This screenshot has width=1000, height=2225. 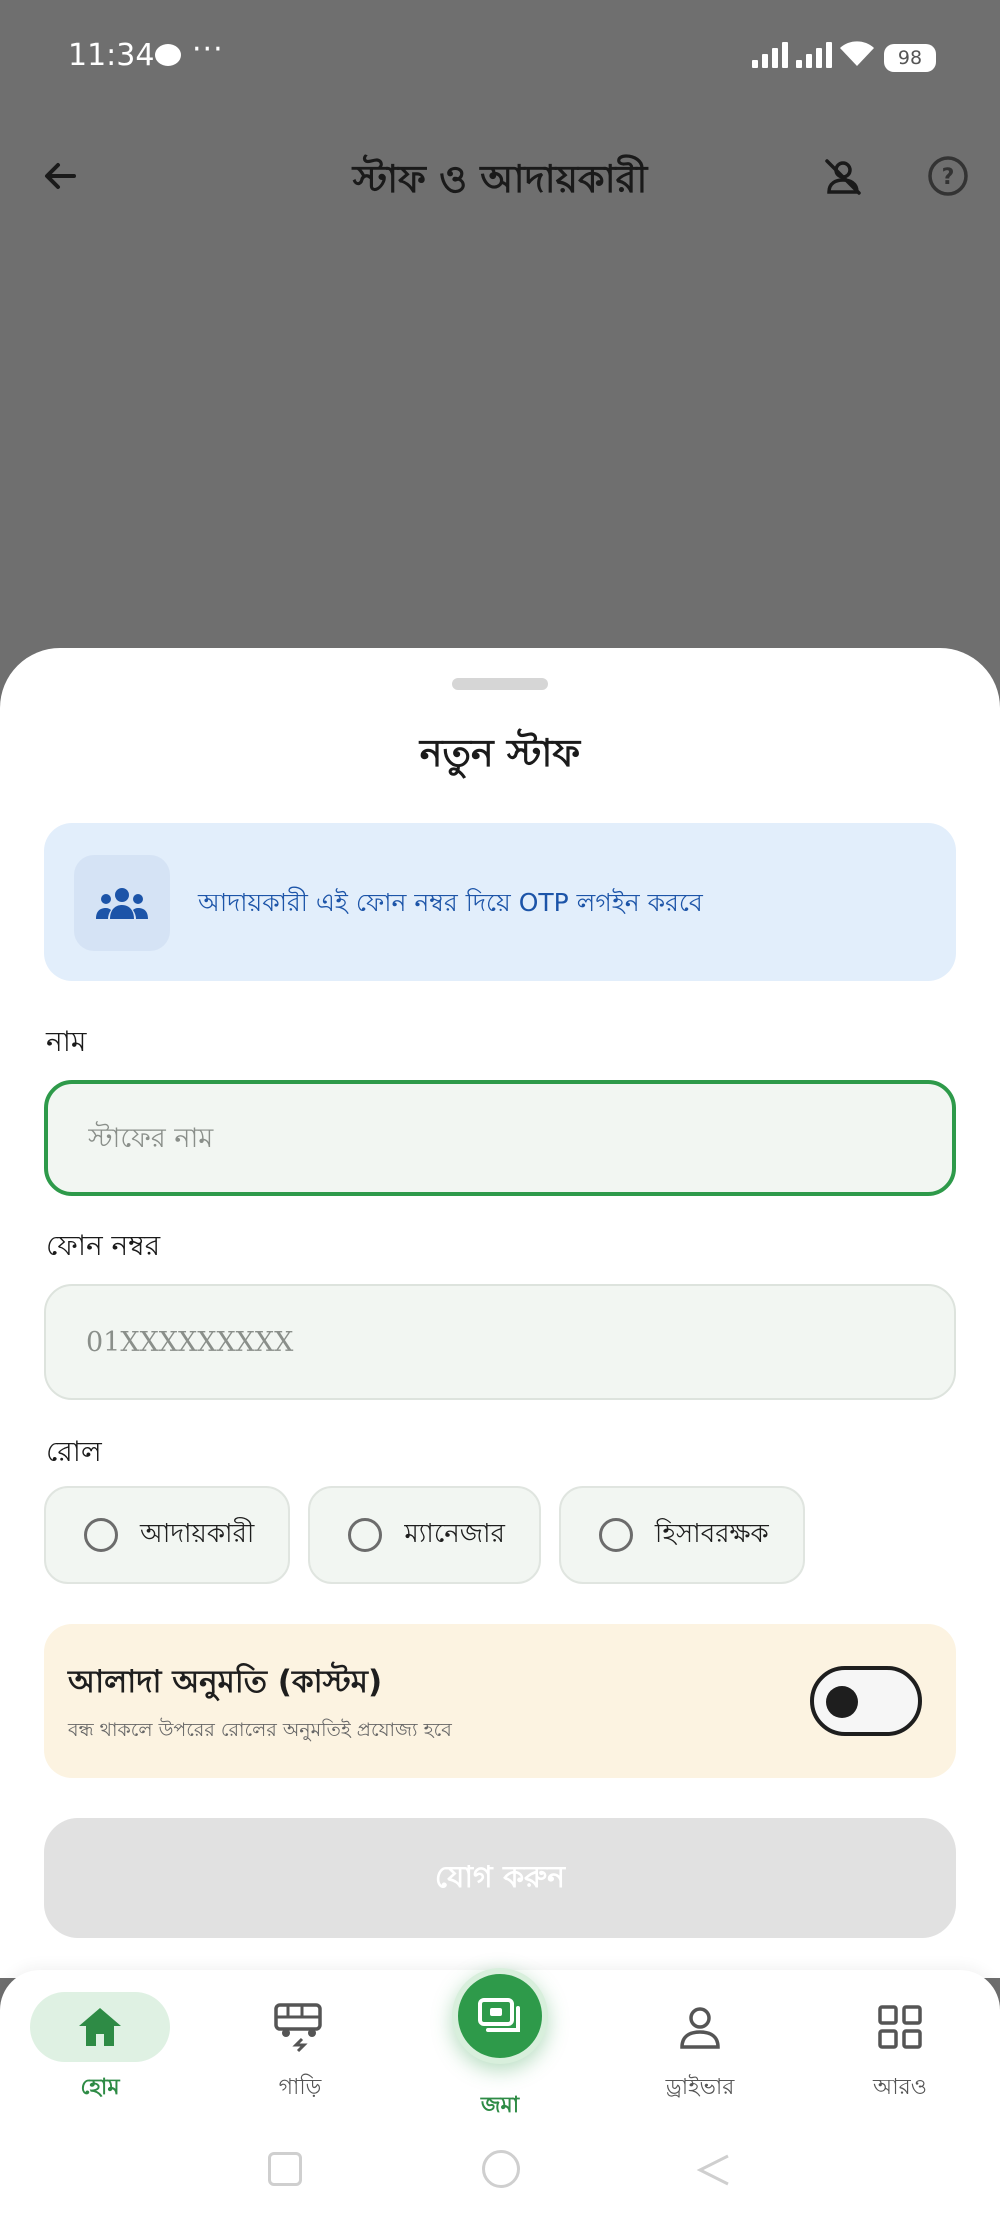 I want to click on role-label-accountant: হিসাবরক্ষক, so click(x=711, y=1534).